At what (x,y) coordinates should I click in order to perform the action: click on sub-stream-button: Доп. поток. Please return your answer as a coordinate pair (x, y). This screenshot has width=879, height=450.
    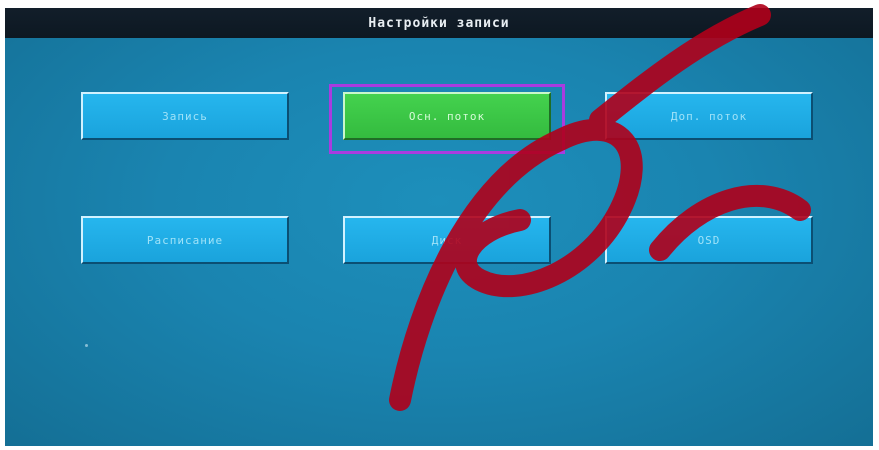
    Looking at the image, I should click on (709, 116).